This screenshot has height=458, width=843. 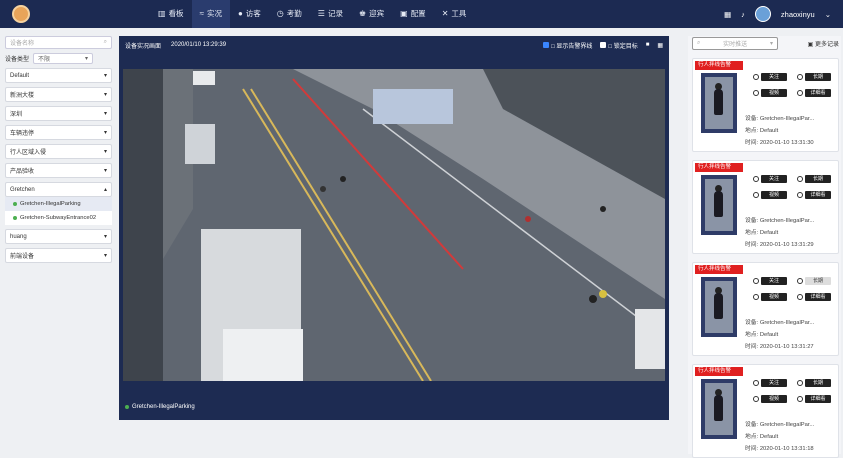 What do you see at coordinates (567, 45) in the screenshot?
I see `show-alarm-line-toggle: □ 显示告警界线` at bounding box center [567, 45].